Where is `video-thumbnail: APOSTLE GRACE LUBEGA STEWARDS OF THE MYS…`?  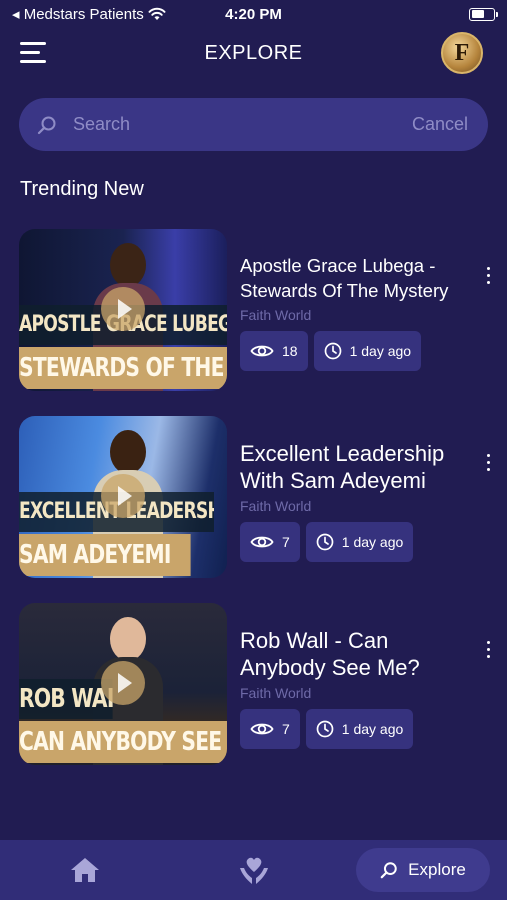 video-thumbnail: APOSTLE GRACE LUBEGA STEWARDS OF THE MYS… is located at coordinates (123, 310).